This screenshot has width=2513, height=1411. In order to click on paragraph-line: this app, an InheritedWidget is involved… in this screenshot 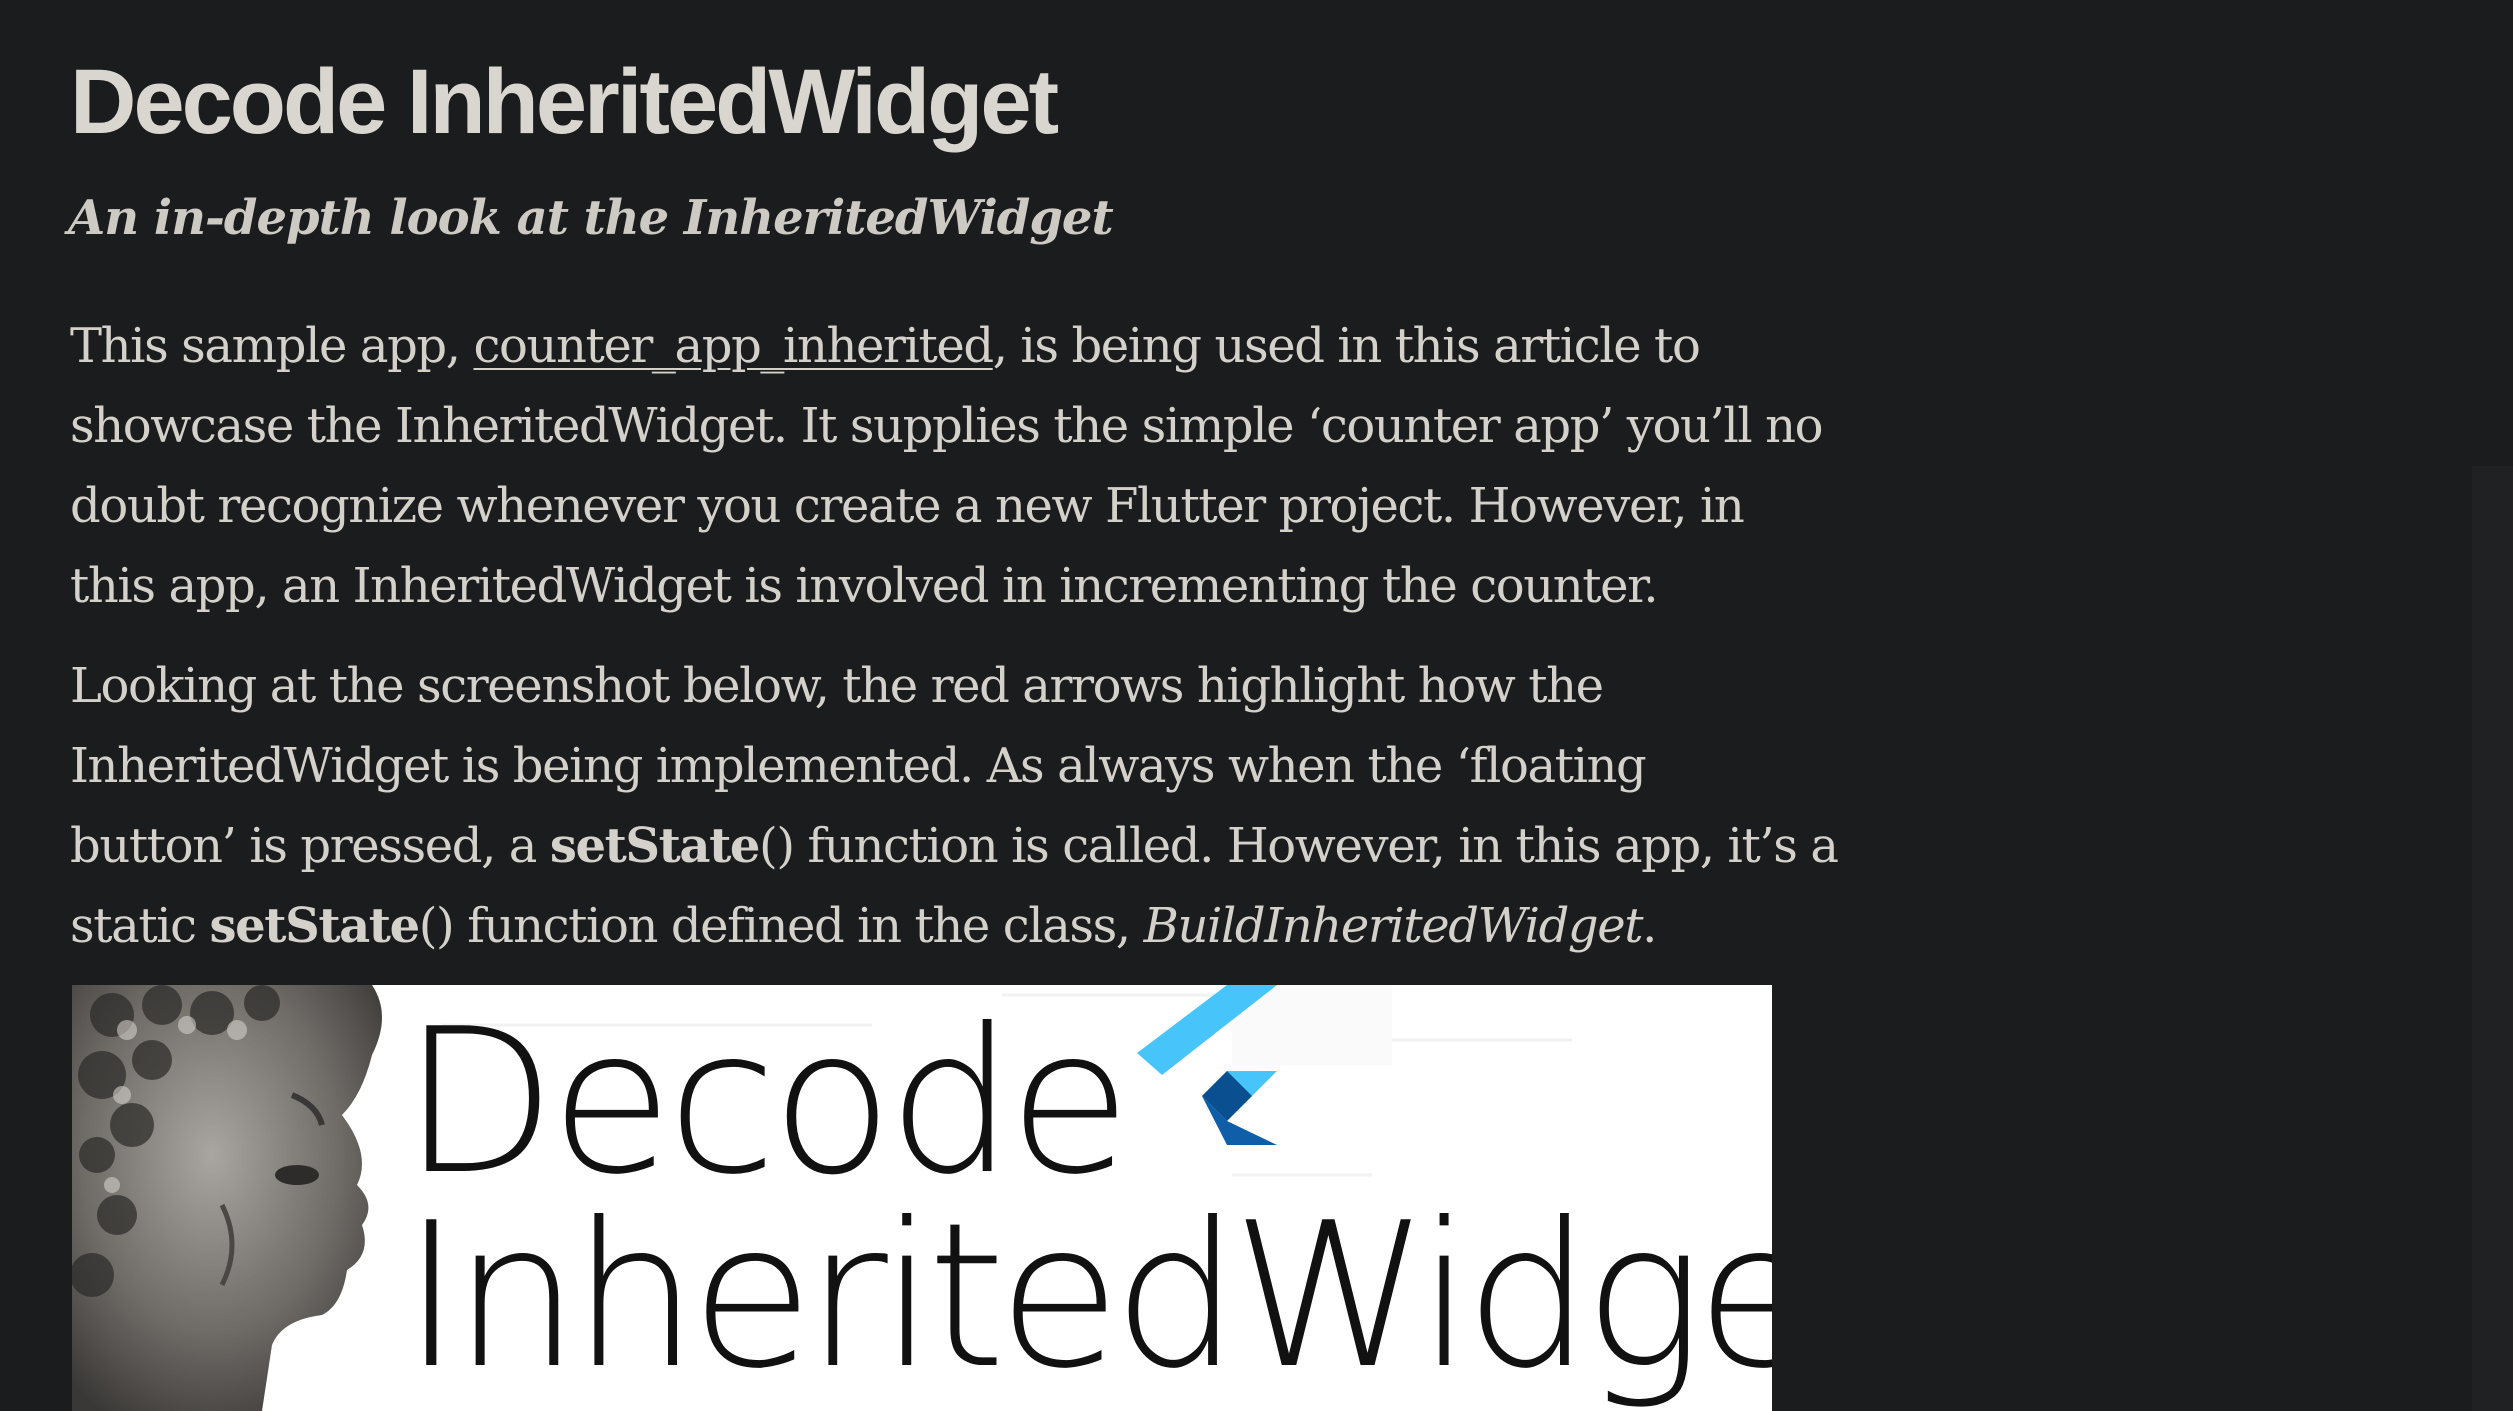, I will do `click(864, 586)`.